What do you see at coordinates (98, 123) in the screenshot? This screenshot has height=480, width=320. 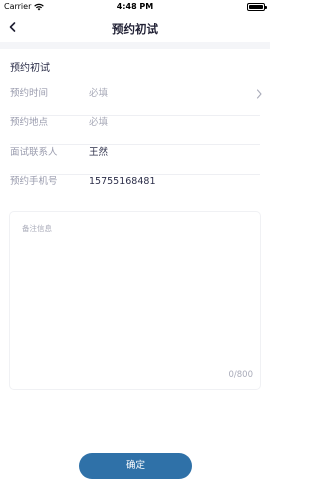 I see `appointment-location-input: 必填` at bounding box center [98, 123].